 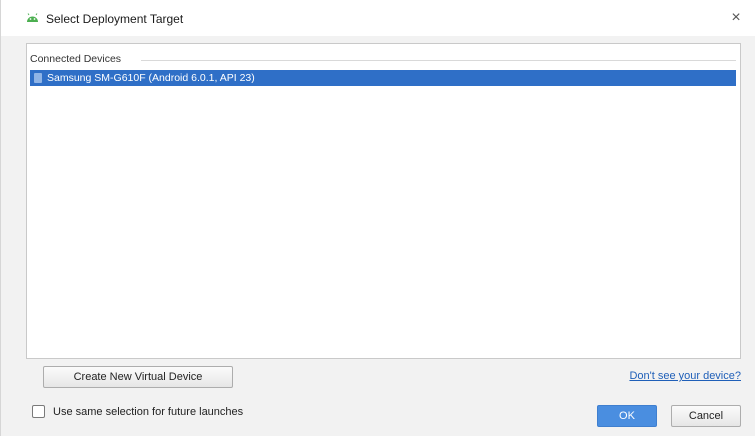 I want to click on title-bar: Select Deployment Target ×, so click(x=378, y=18).